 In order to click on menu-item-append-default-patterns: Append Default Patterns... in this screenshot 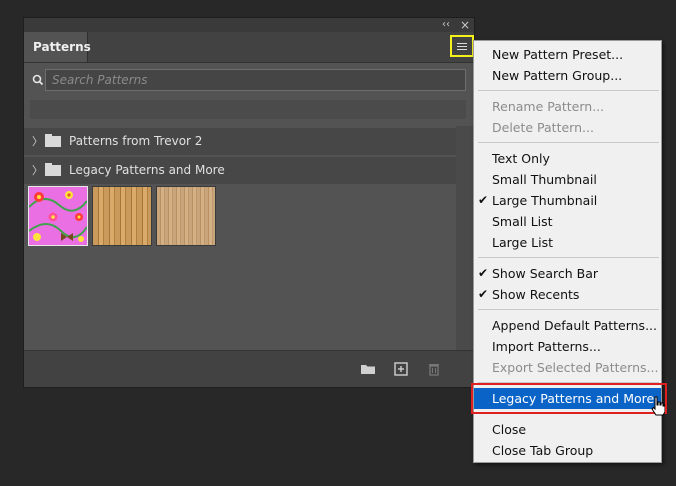, I will do `click(567, 325)`.